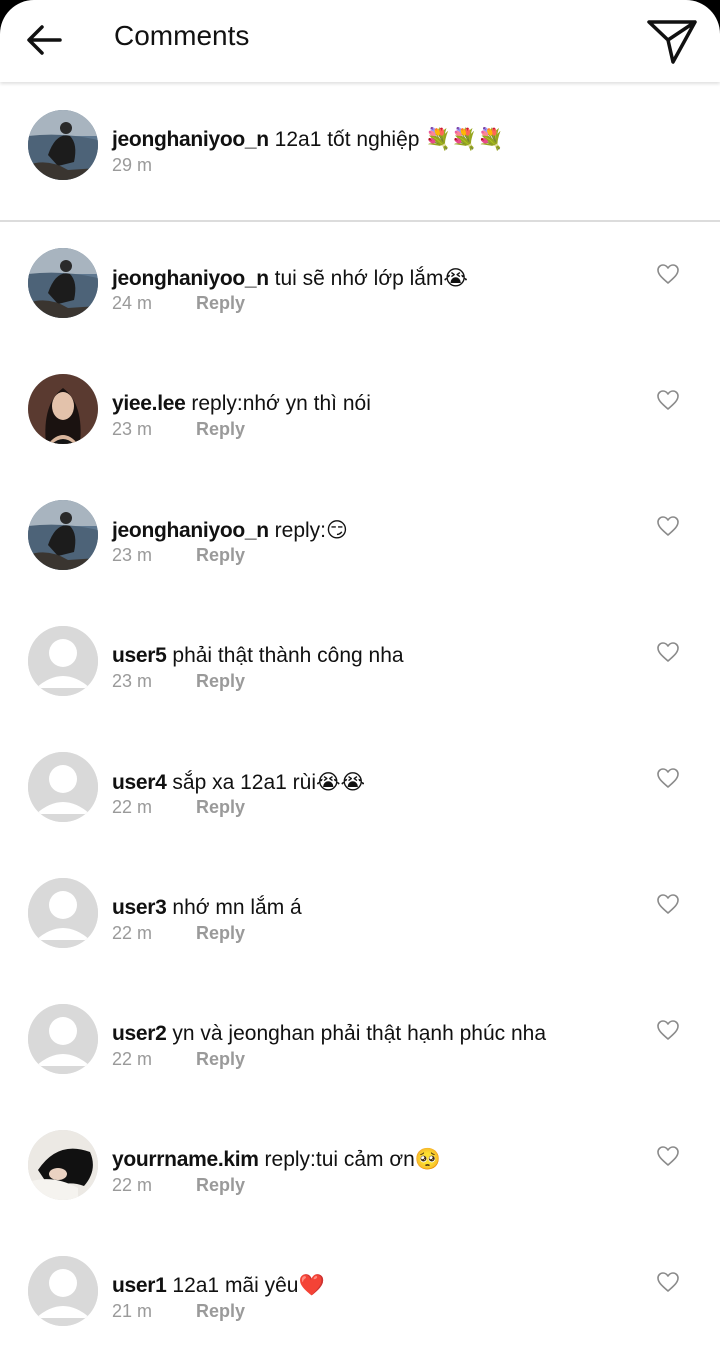 Image resolution: width=720 pixels, height=1372 pixels. What do you see at coordinates (132, 303) in the screenshot?
I see `timestamp: 24 m` at bounding box center [132, 303].